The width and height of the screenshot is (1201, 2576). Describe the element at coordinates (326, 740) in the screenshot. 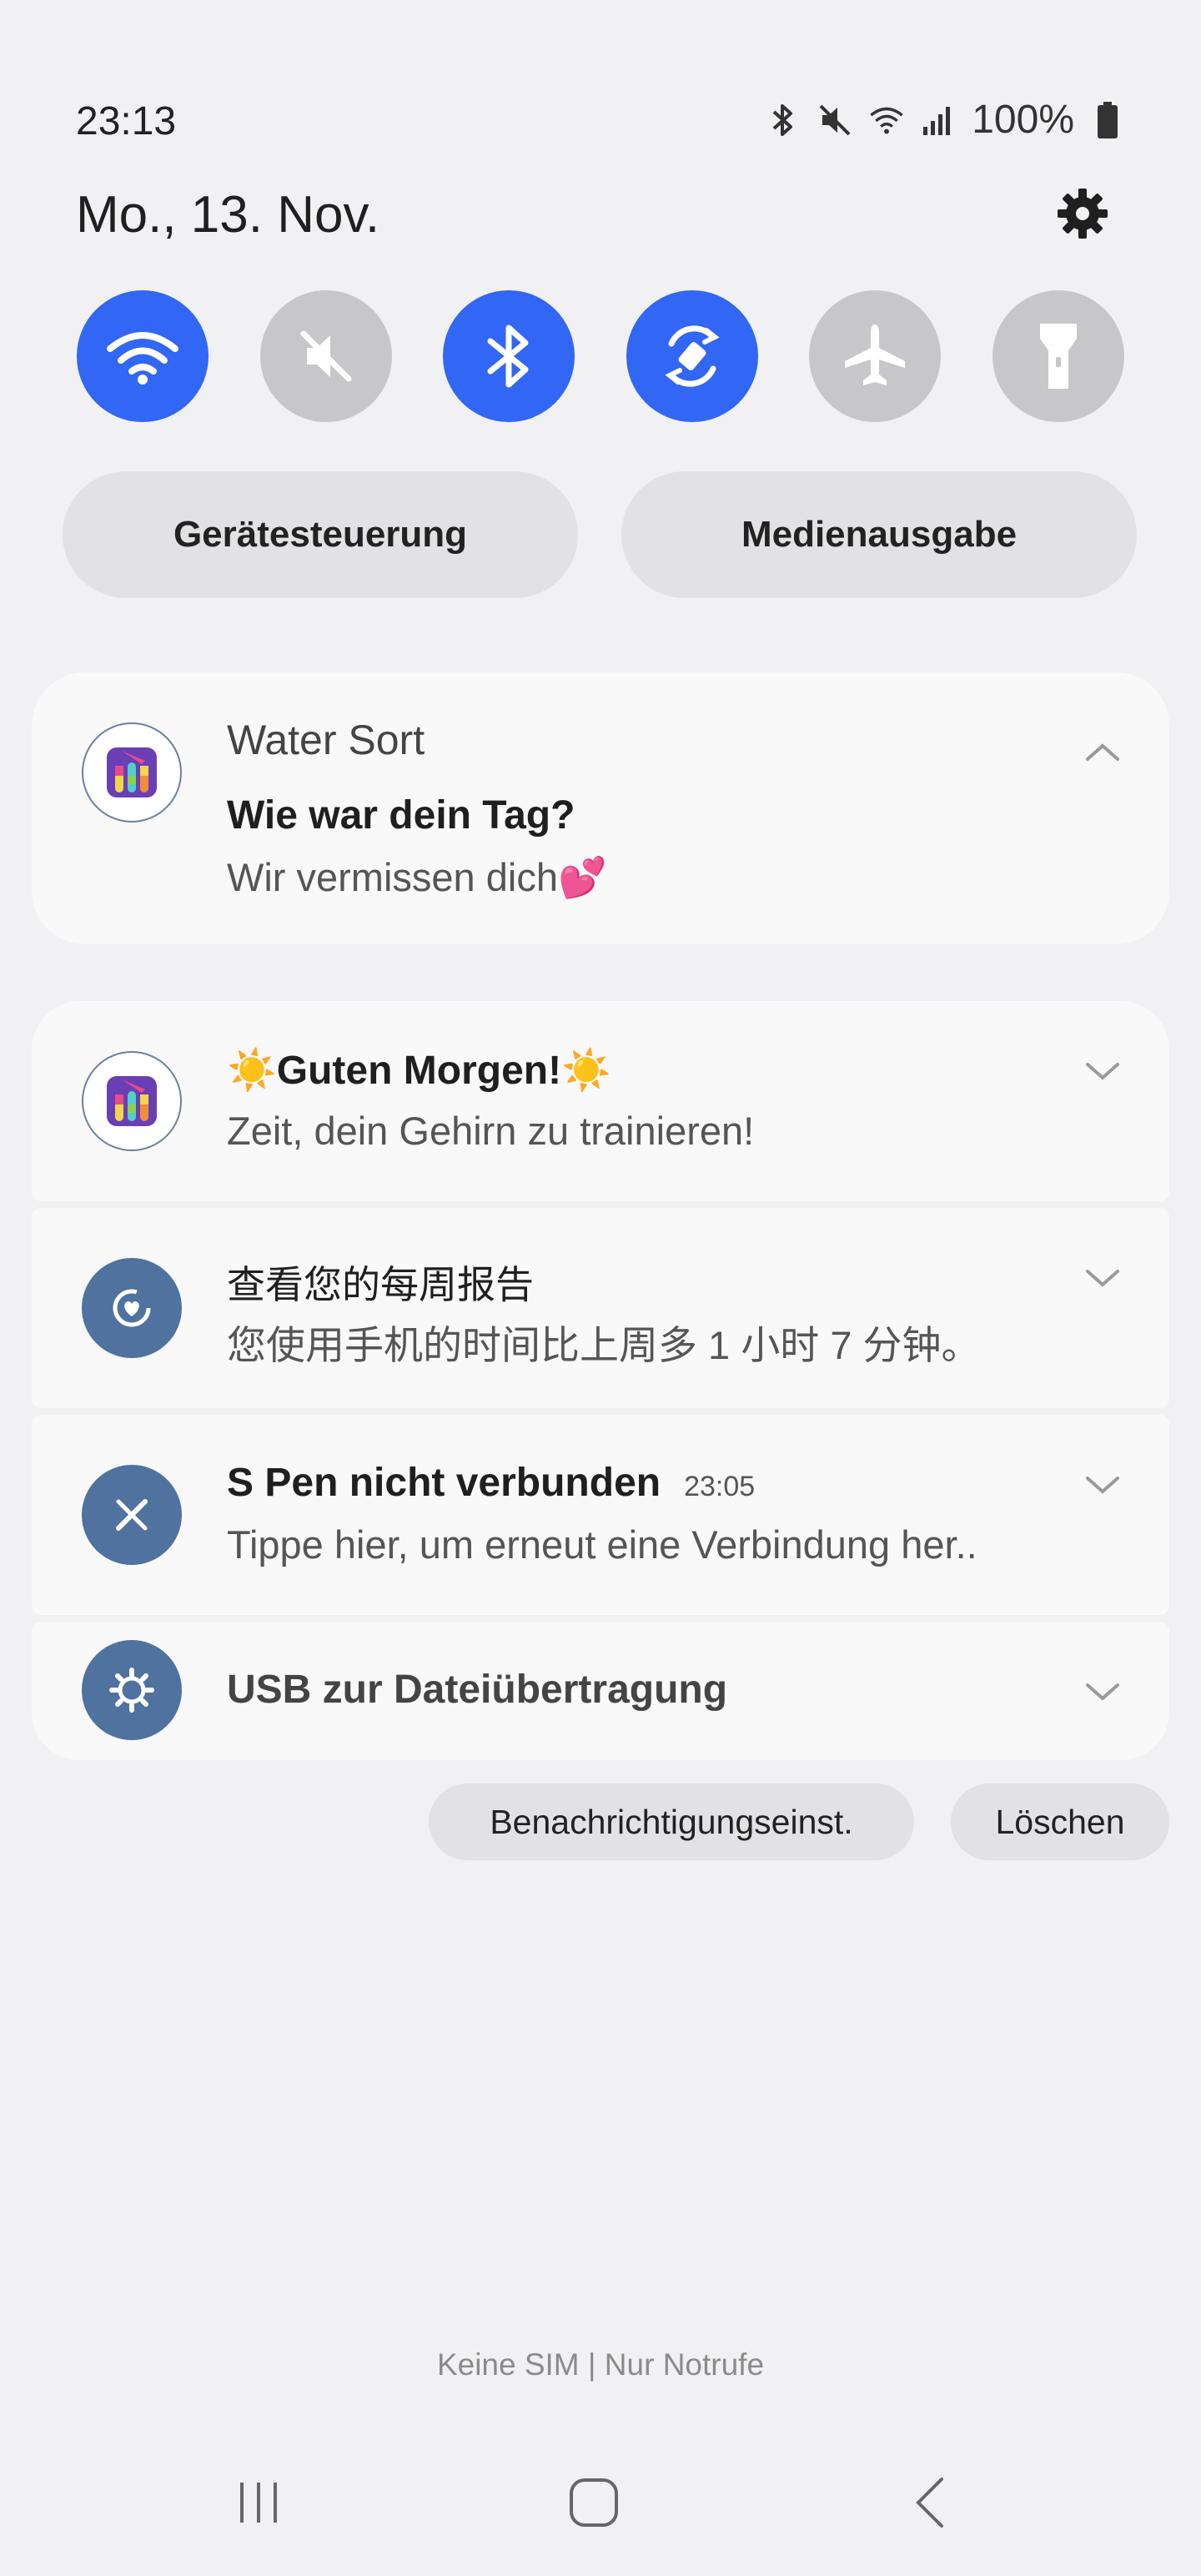

I see `notification-app-name: Water Sort` at that location.